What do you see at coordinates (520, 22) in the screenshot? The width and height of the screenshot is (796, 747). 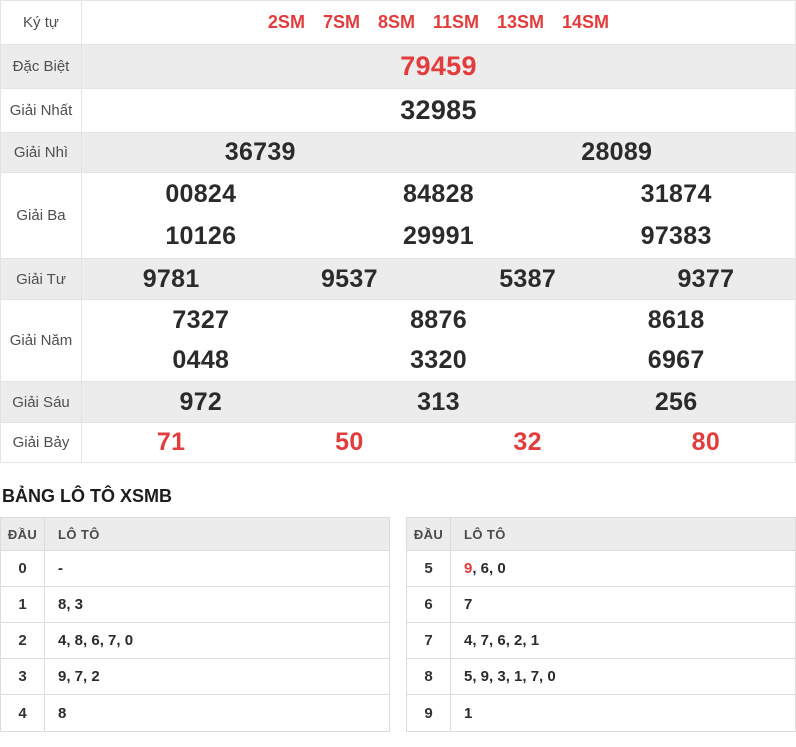 I see `station-code-link: 13SM` at bounding box center [520, 22].